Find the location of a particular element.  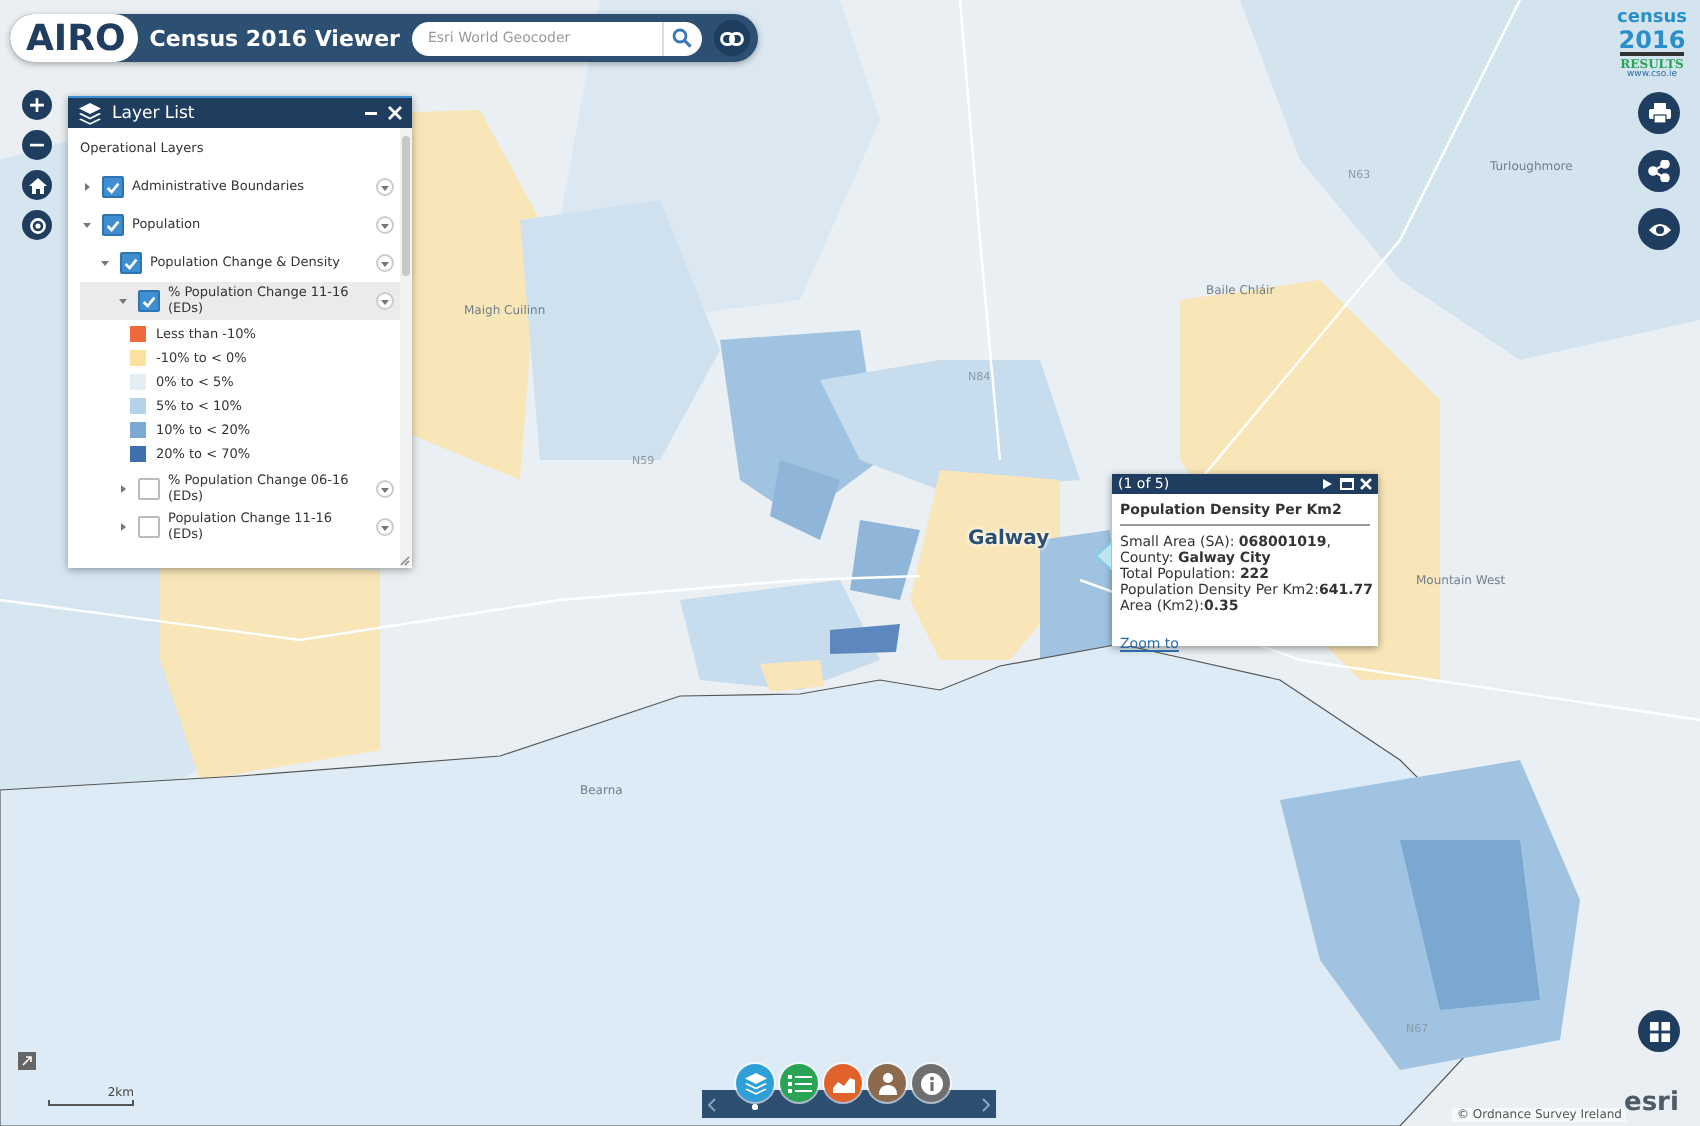

area-chart-icon is located at coordinates (843, 1083).